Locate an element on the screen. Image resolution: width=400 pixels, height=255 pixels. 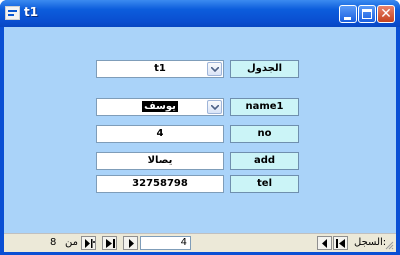
table-combo-dropdown-button is located at coordinates (214, 69).